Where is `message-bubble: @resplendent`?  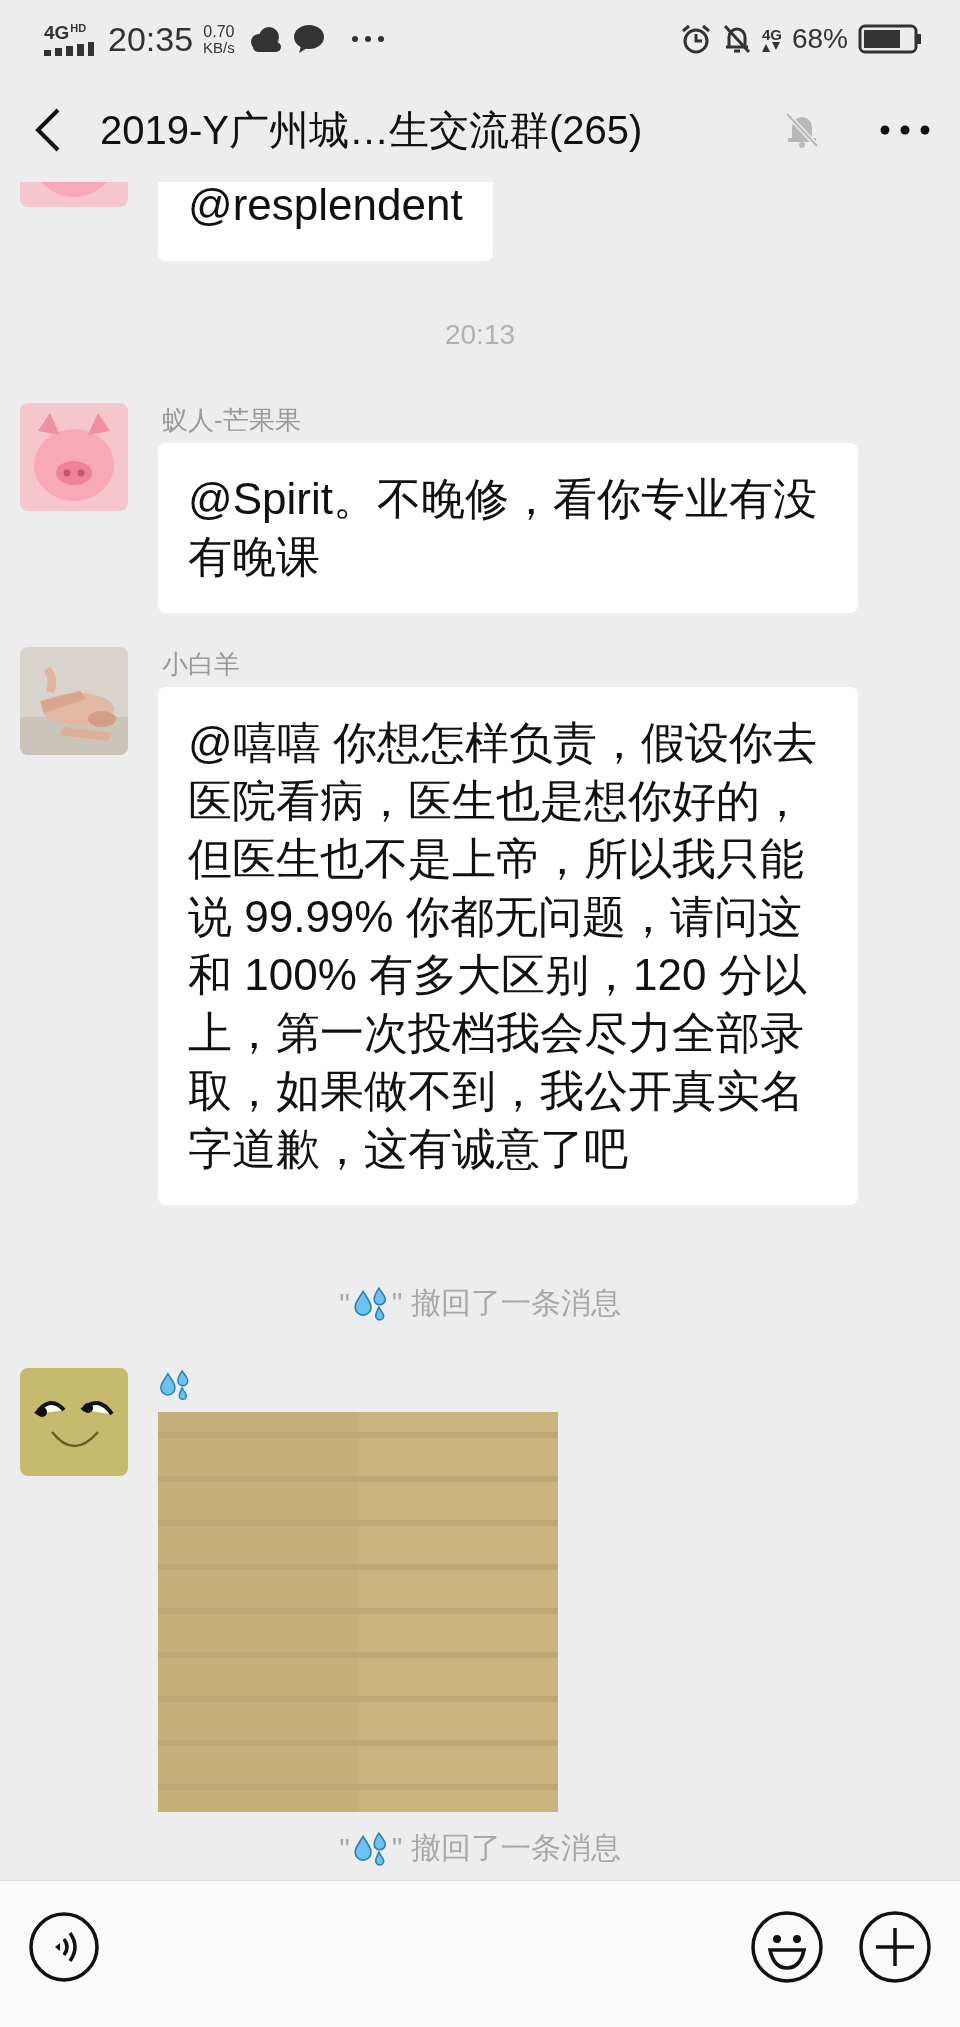
message-bubble: @resplendent is located at coordinates (325, 221).